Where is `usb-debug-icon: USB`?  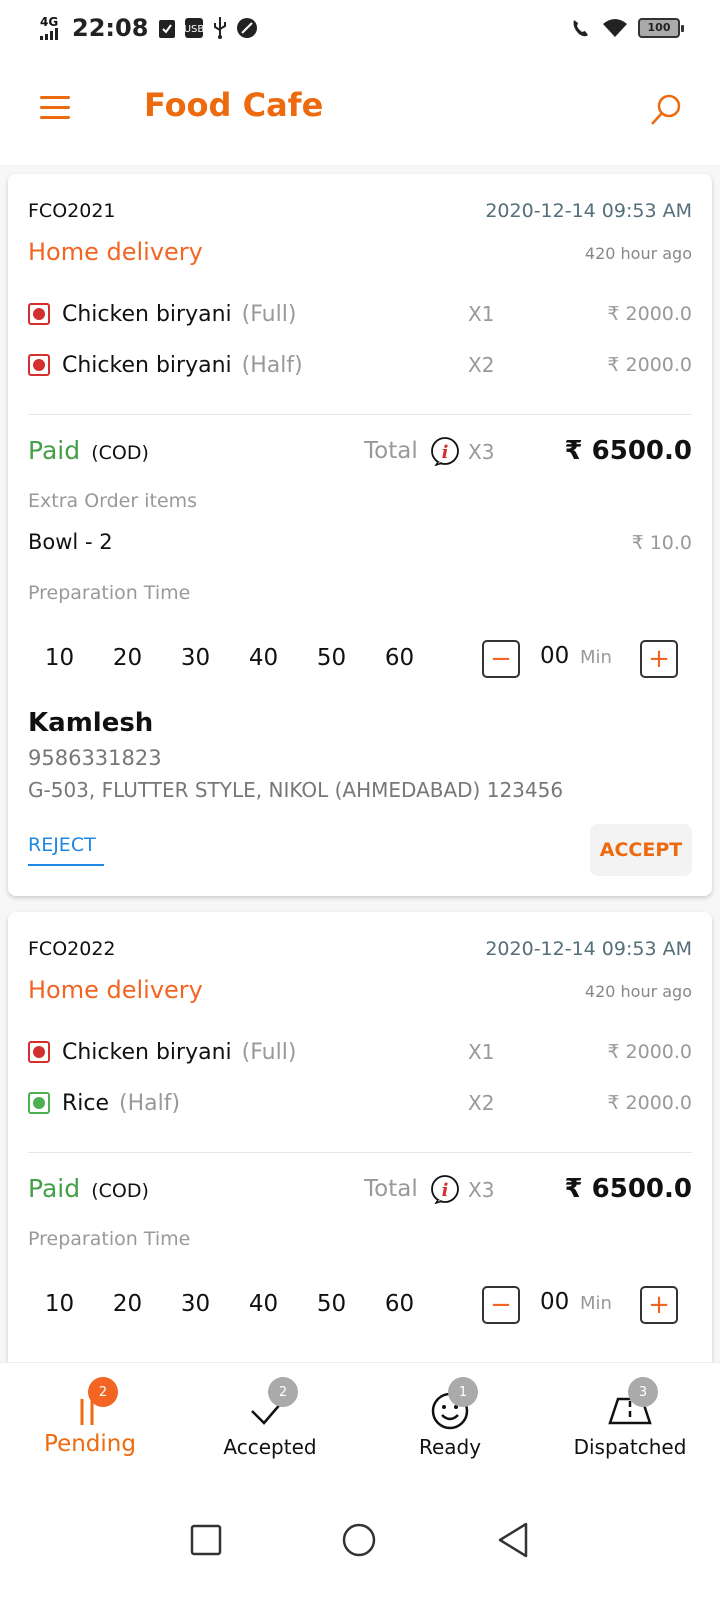
usb-debug-icon: USB is located at coordinates (194, 28).